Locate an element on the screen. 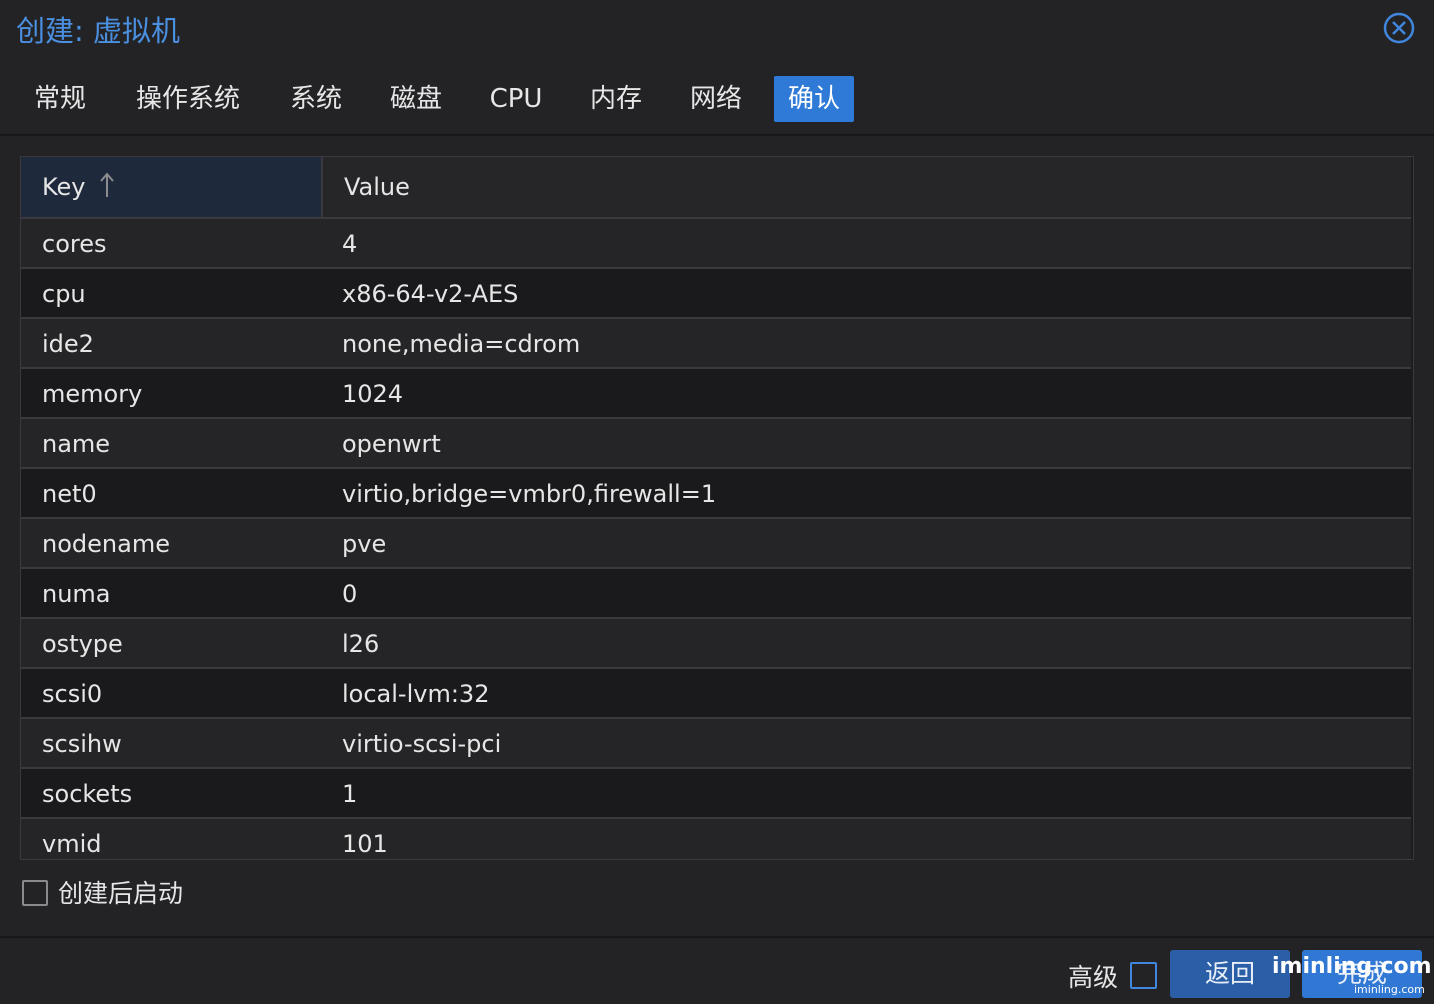 The width and height of the screenshot is (1434, 1004). tab-disks: 磁盘 is located at coordinates (416, 99).